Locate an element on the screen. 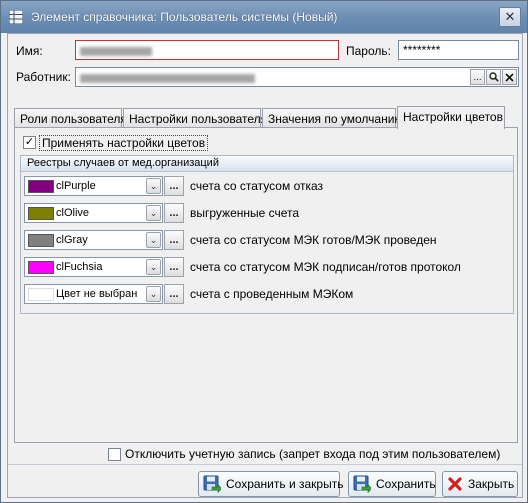 The height and width of the screenshot is (503, 528). close-button: Закрыть is located at coordinates (480, 484).